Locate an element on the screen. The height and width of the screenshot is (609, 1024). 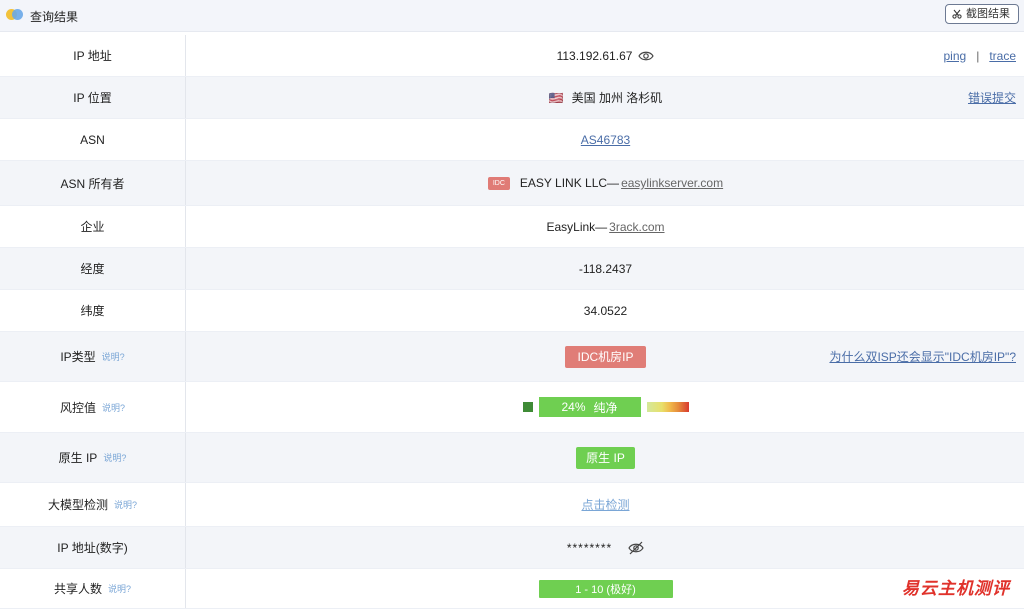
row-value: 🇺🇸 美国 加州 洛杉矶 is located at coordinates (605, 97).